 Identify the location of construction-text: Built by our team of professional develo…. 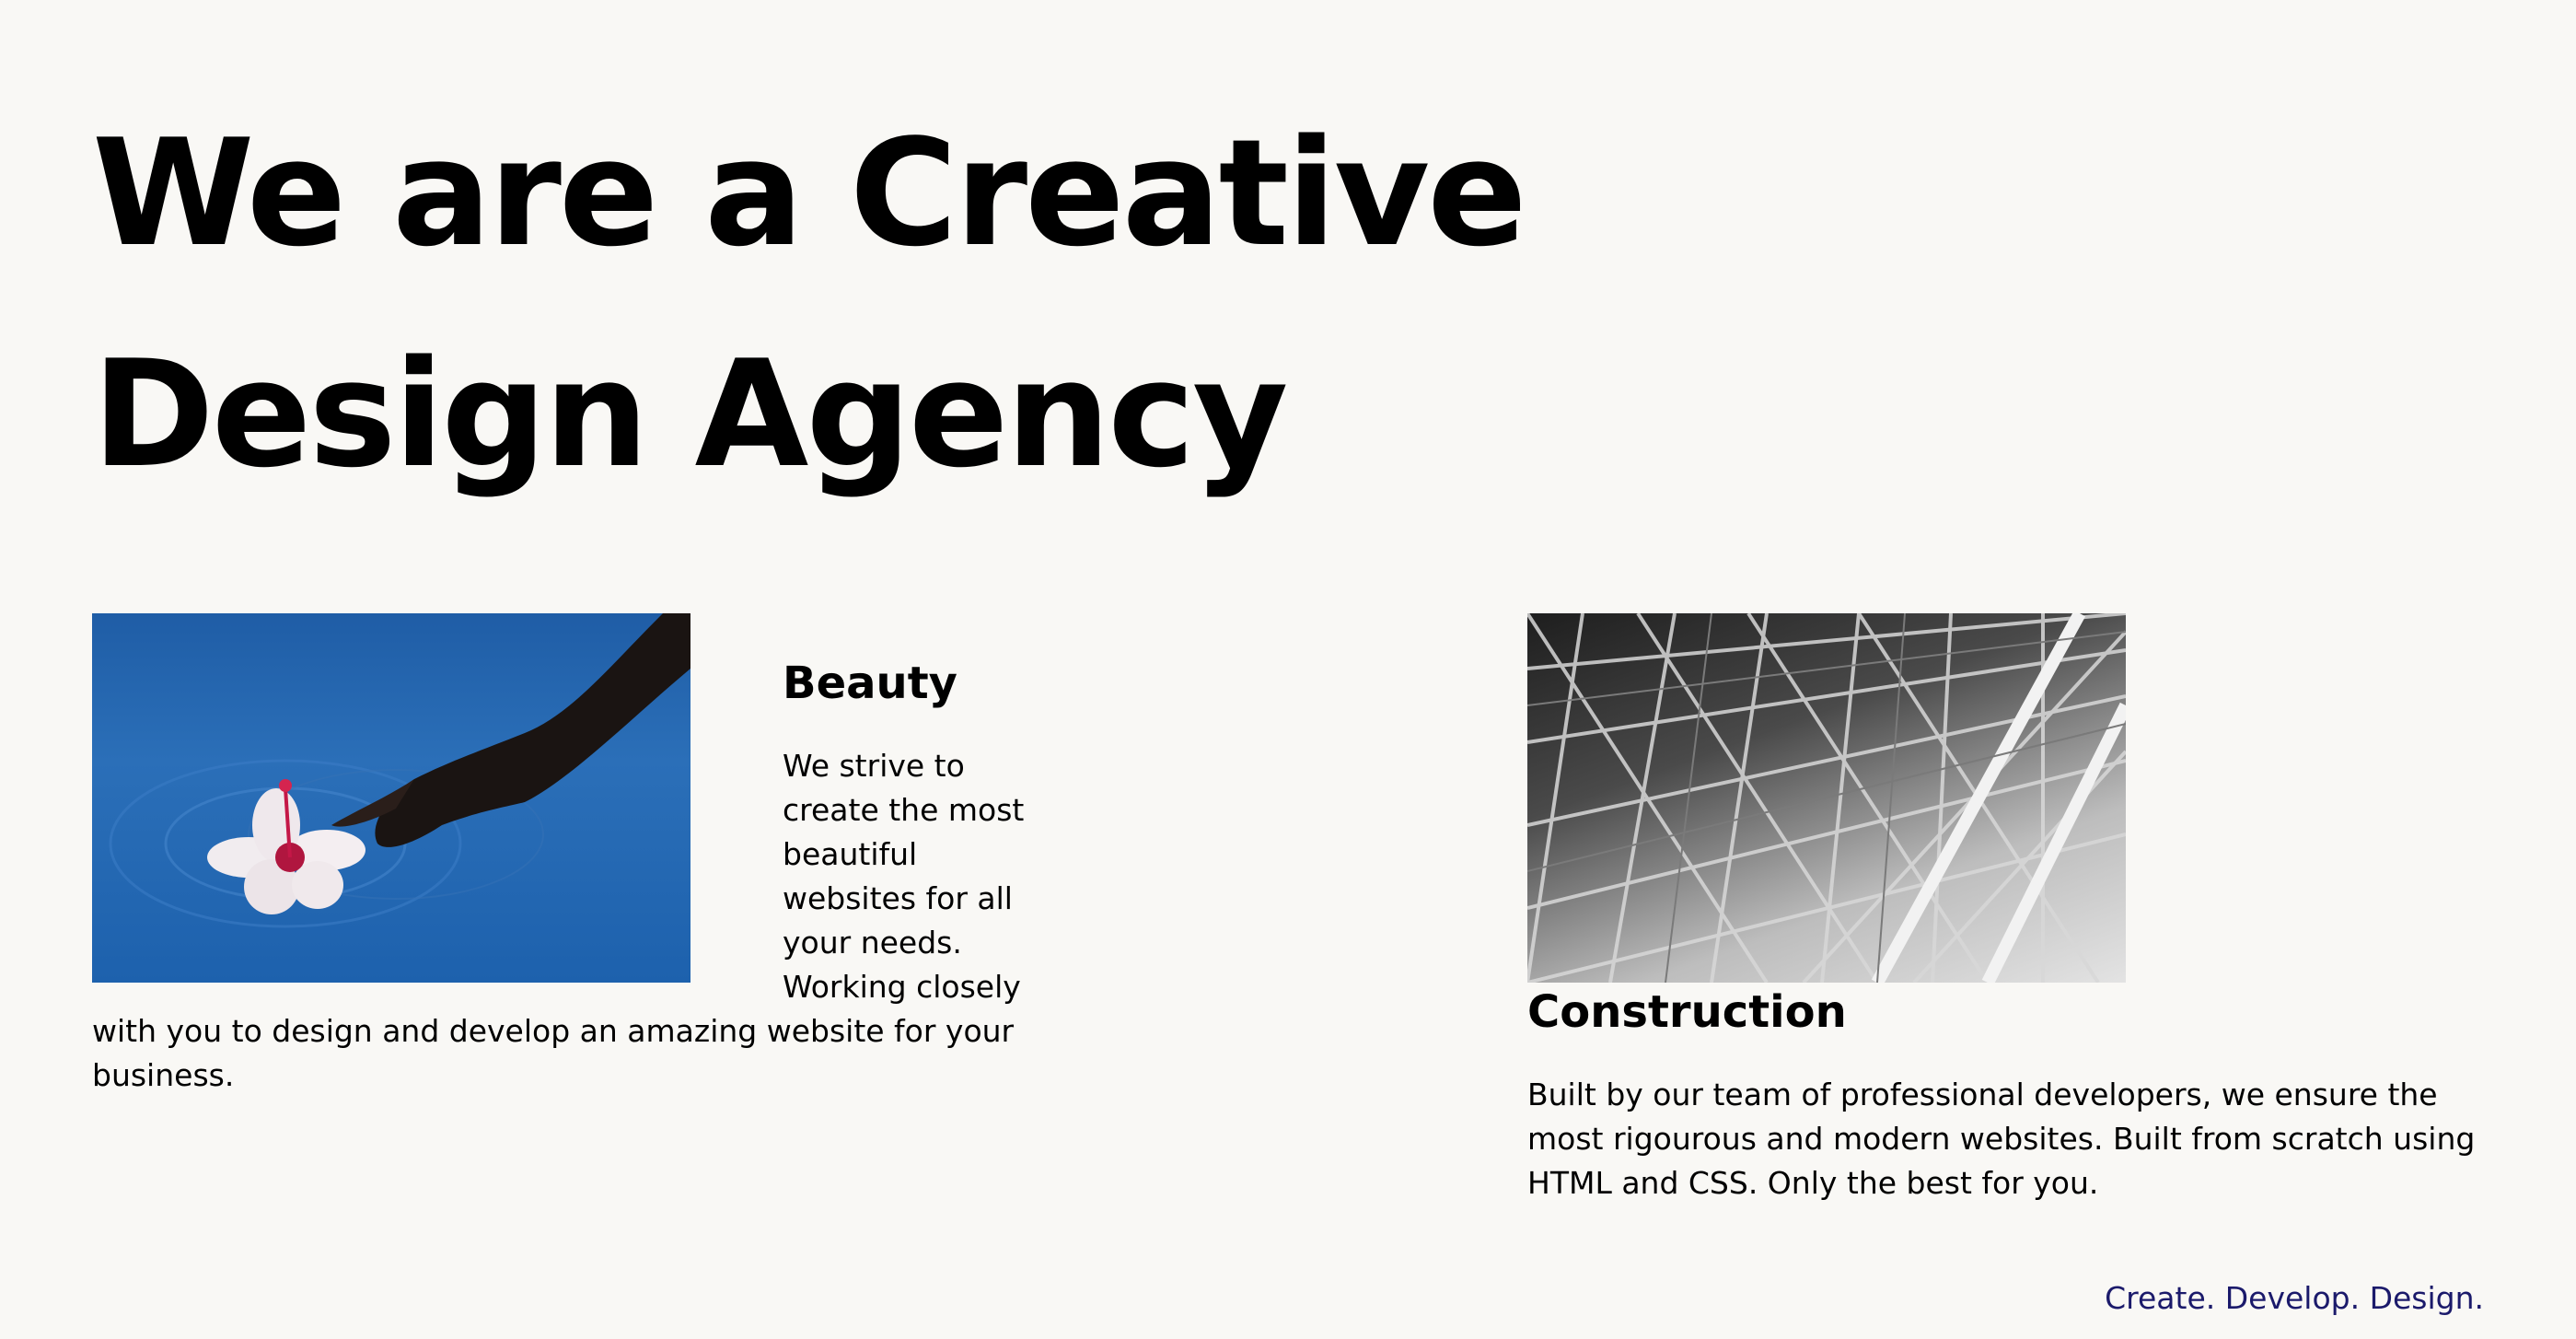
(2001, 1139).